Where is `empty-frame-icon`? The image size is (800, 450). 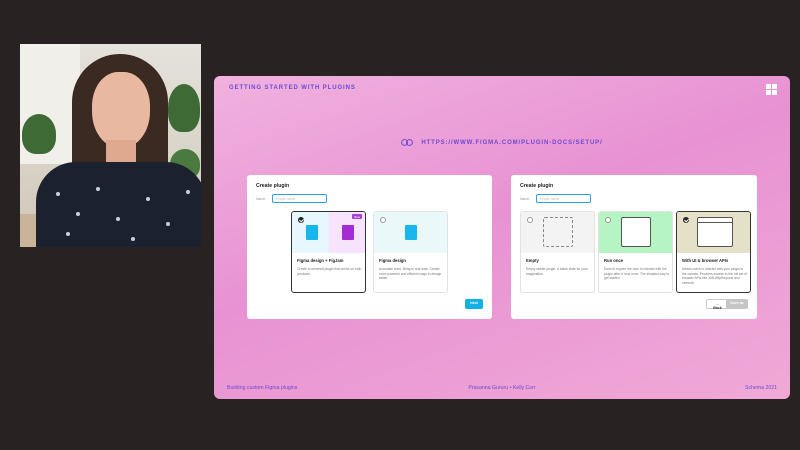 empty-frame-icon is located at coordinates (558, 232).